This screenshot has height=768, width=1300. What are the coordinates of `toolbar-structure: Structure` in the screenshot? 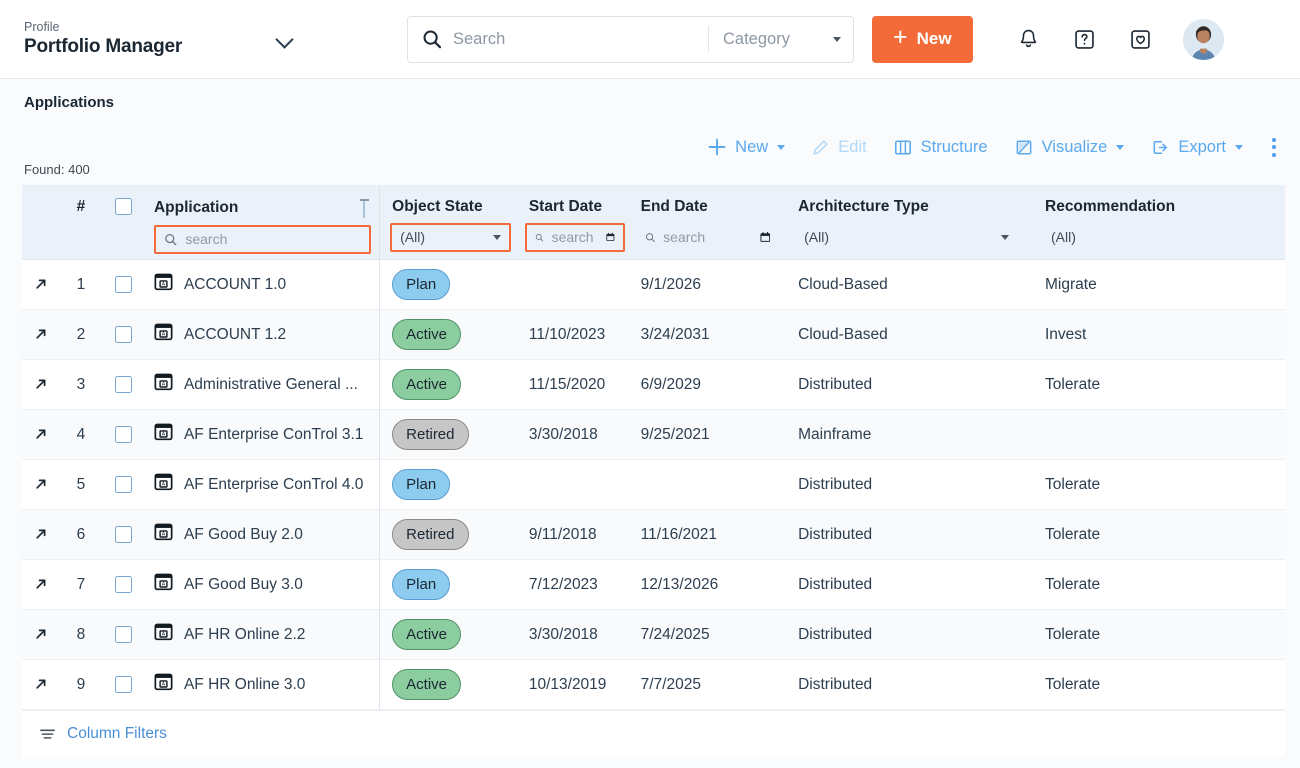 It's located at (940, 147).